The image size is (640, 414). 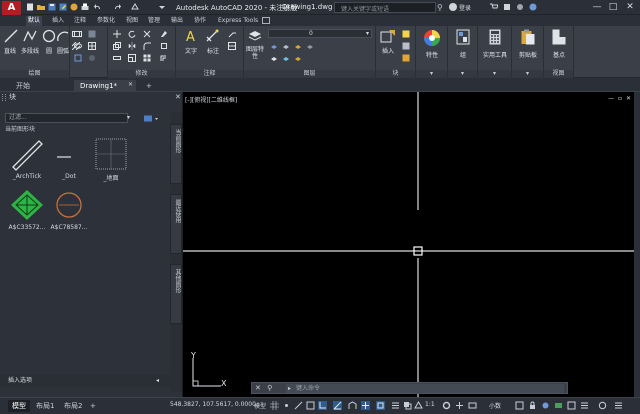 What do you see at coordinates (545, 405) in the screenshot?
I see `isolate-objects-icon` at bounding box center [545, 405].